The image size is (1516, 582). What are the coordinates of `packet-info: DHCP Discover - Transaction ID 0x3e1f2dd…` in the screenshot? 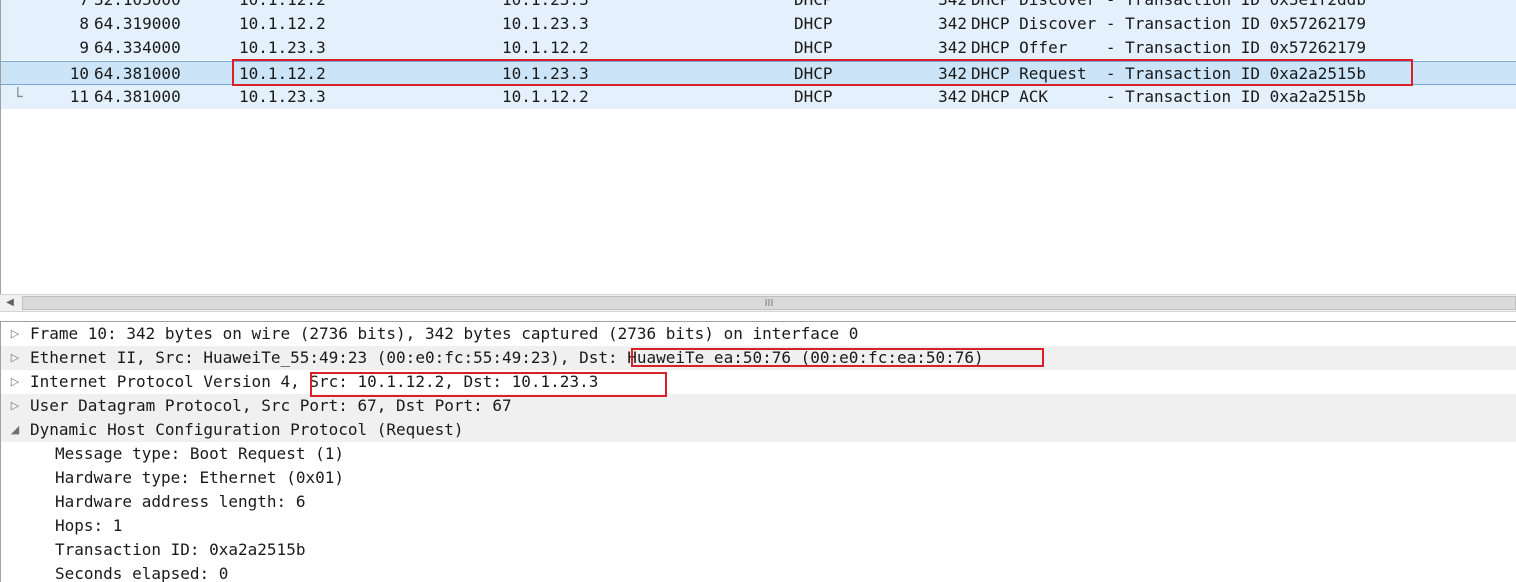 It's located at (1168, 6).